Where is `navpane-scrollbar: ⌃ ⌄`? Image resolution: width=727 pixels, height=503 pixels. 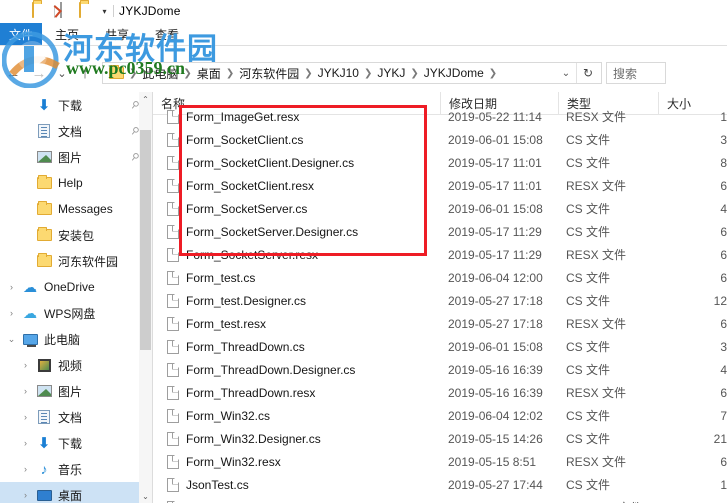 navpane-scrollbar: ⌃ ⌄ is located at coordinates (145, 297).